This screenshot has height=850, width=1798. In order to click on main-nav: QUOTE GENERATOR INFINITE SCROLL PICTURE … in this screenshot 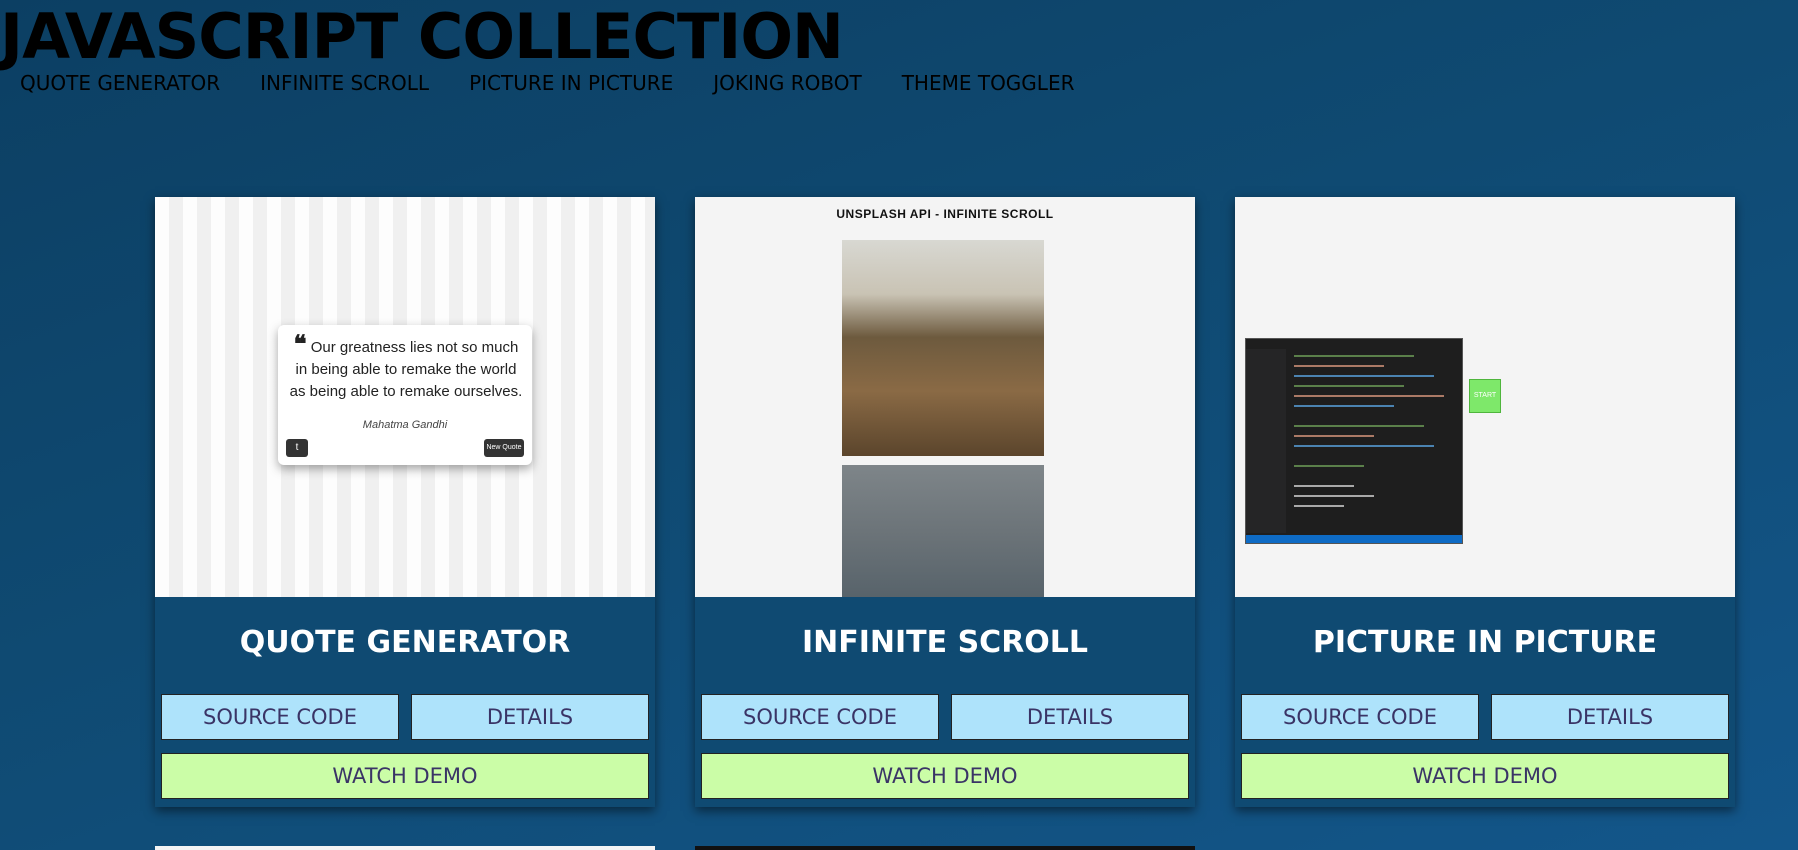, I will do `click(547, 83)`.